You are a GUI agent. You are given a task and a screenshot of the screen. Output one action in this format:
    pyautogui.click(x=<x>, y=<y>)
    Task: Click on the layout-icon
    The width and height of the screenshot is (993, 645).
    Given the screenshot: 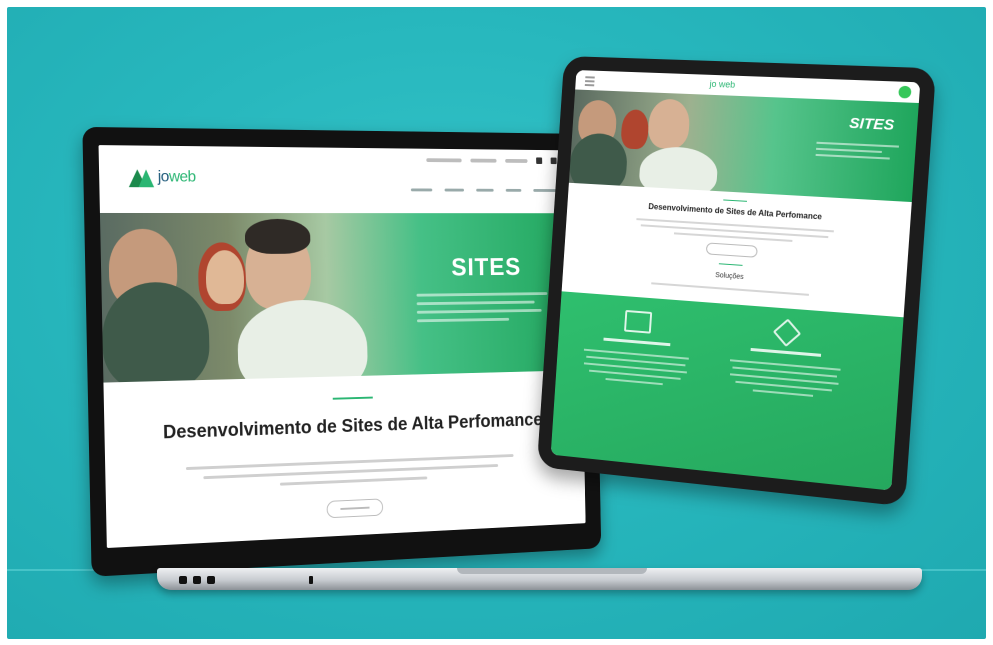 What is the action you would take?
    pyautogui.click(x=638, y=321)
    